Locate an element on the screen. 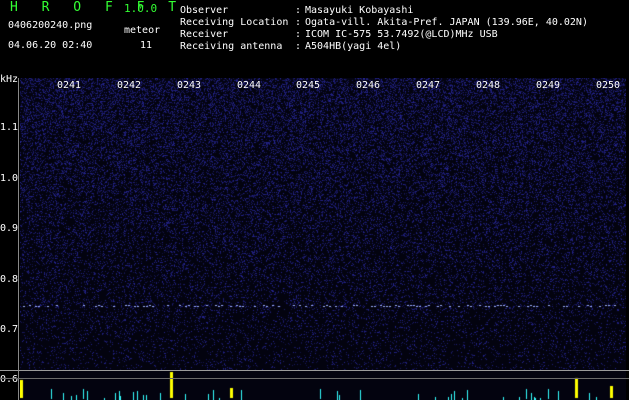  info-key-location: Receiving Location is located at coordinates (234, 22).